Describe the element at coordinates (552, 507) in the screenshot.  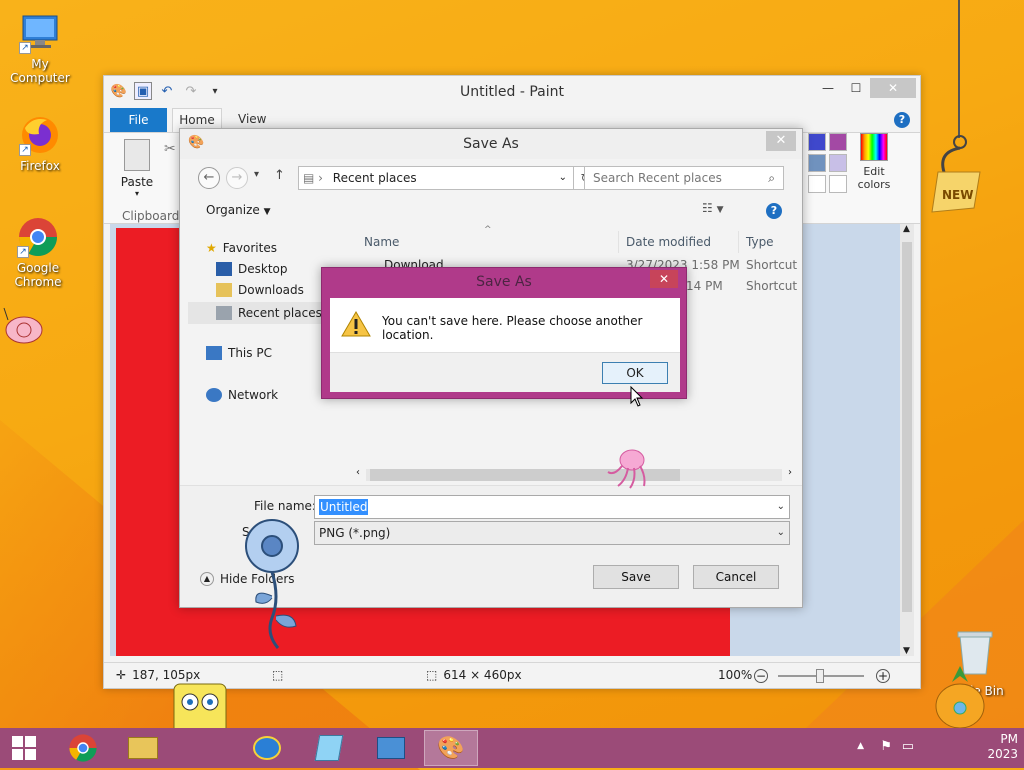
I see `file-name-input: Untitled ⌄` at that location.